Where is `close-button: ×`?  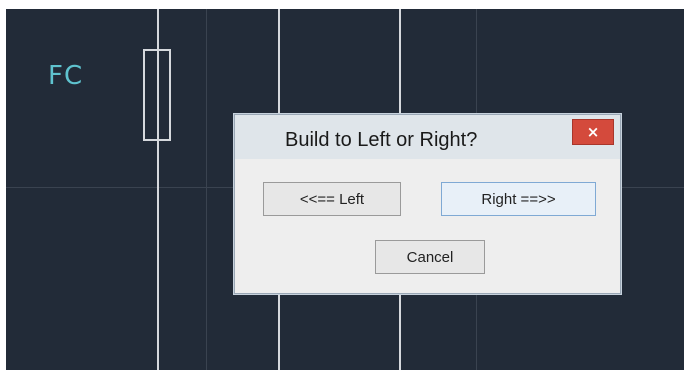 close-button: × is located at coordinates (593, 132).